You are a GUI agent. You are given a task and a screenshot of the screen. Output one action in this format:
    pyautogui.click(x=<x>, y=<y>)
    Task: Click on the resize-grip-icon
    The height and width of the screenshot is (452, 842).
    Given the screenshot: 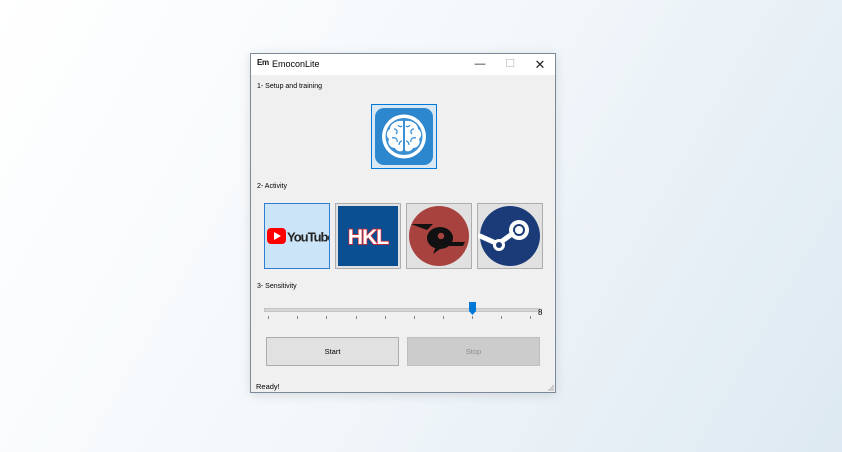 What is the action you would take?
    pyautogui.click(x=550, y=387)
    